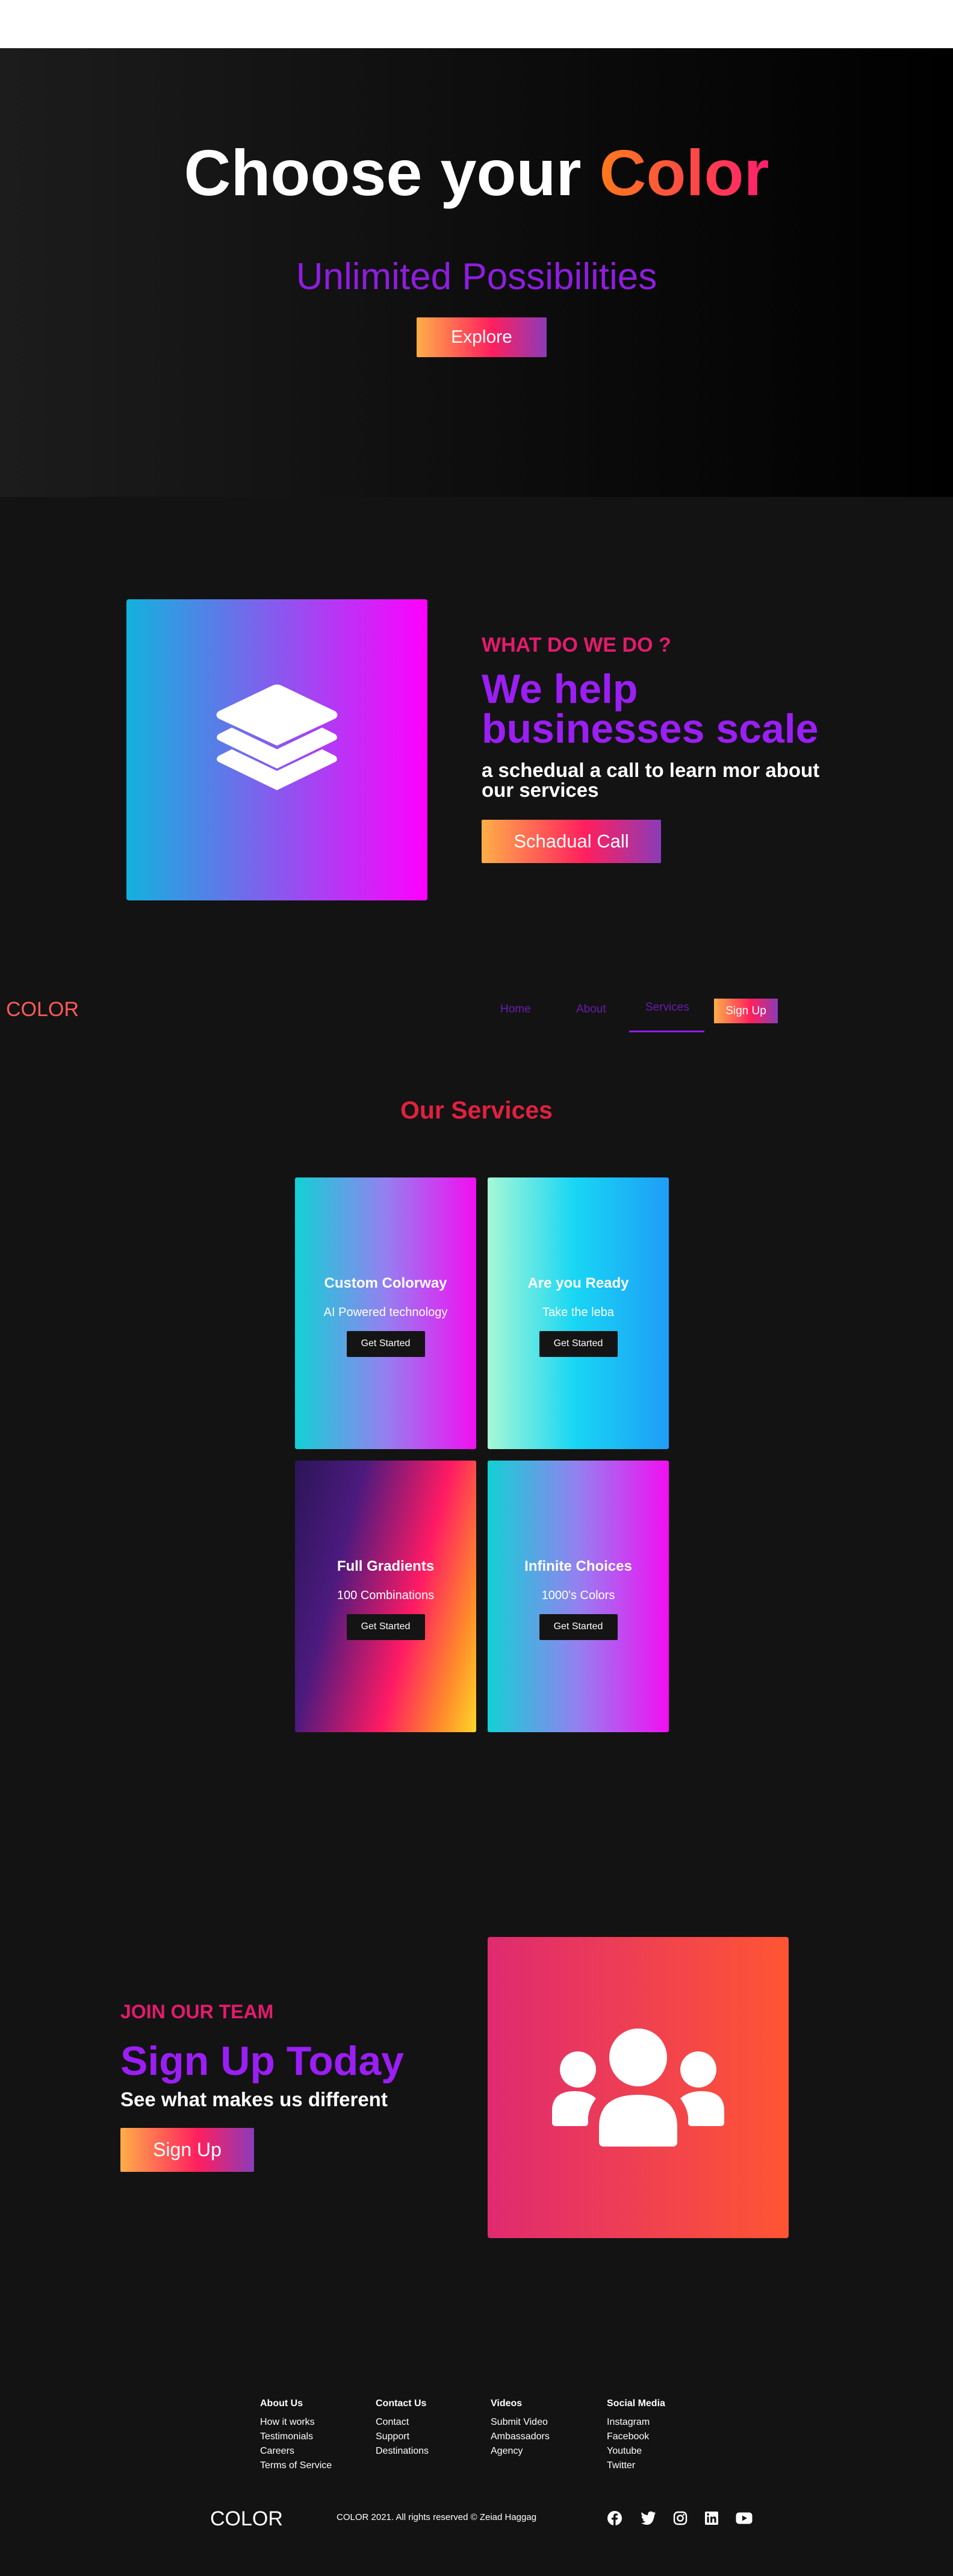 This screenshot has height=2576, width=953. Describe the element at coordinates (684, 172) in the screenshot. I see `hero-title-accent: Color` at that location.